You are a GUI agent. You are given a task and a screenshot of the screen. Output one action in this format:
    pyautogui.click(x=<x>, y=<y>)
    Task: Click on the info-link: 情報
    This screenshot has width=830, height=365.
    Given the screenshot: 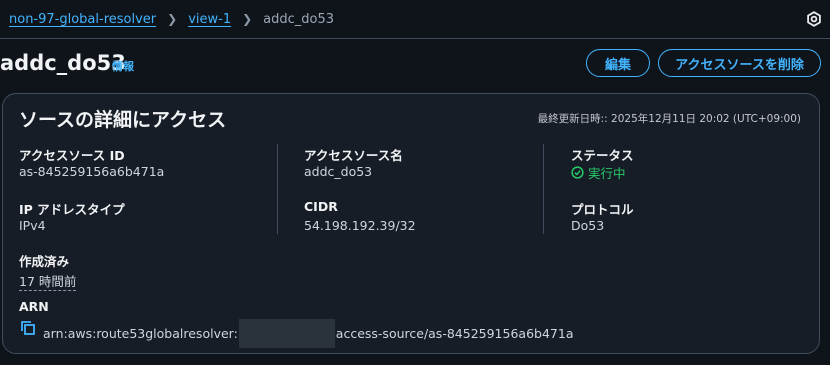 What is the action you would take?
    pyautogui.click(x=123, y=66)
    